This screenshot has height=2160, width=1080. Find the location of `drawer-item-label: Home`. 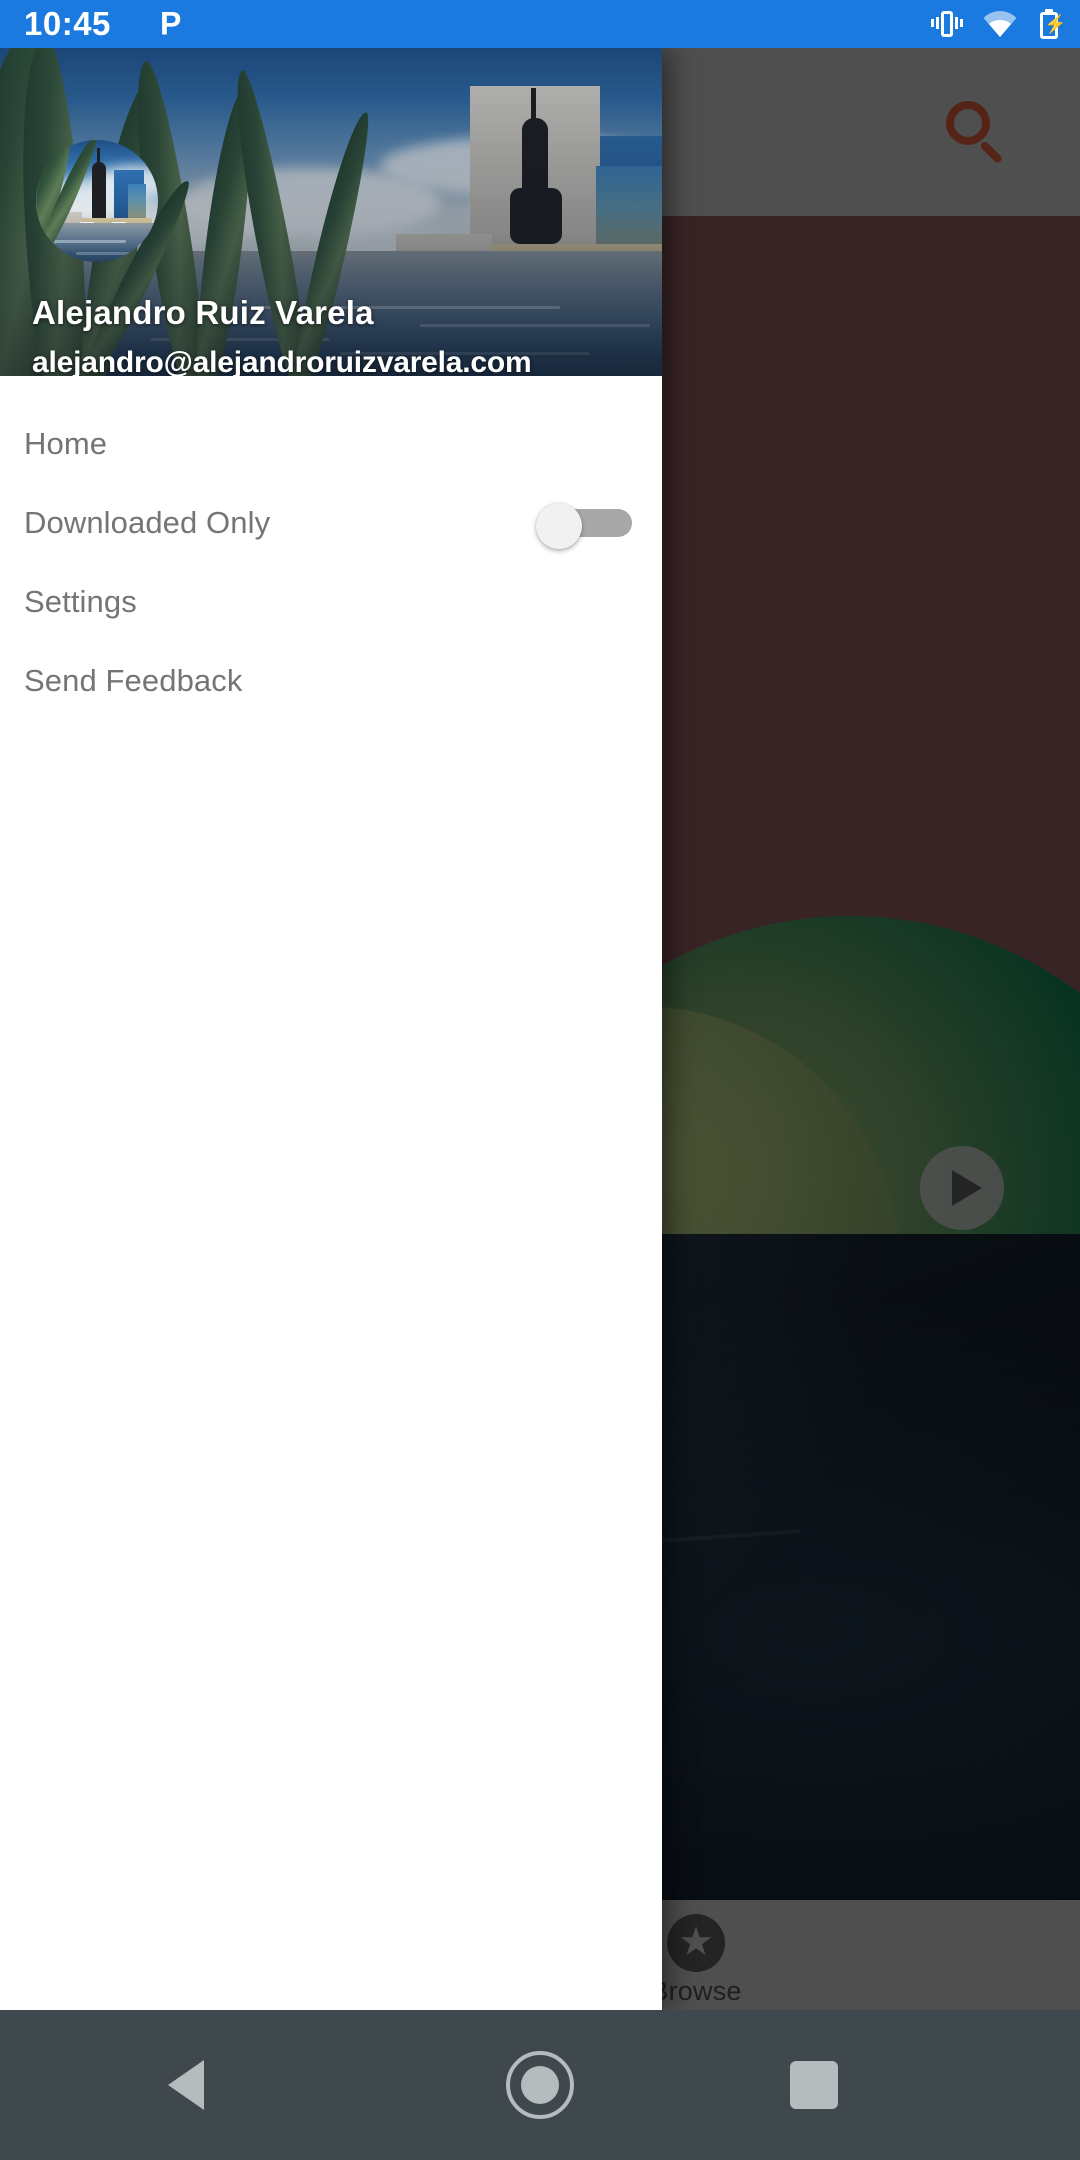

drawer-item-label: Home is located at coordinates (66, 443).